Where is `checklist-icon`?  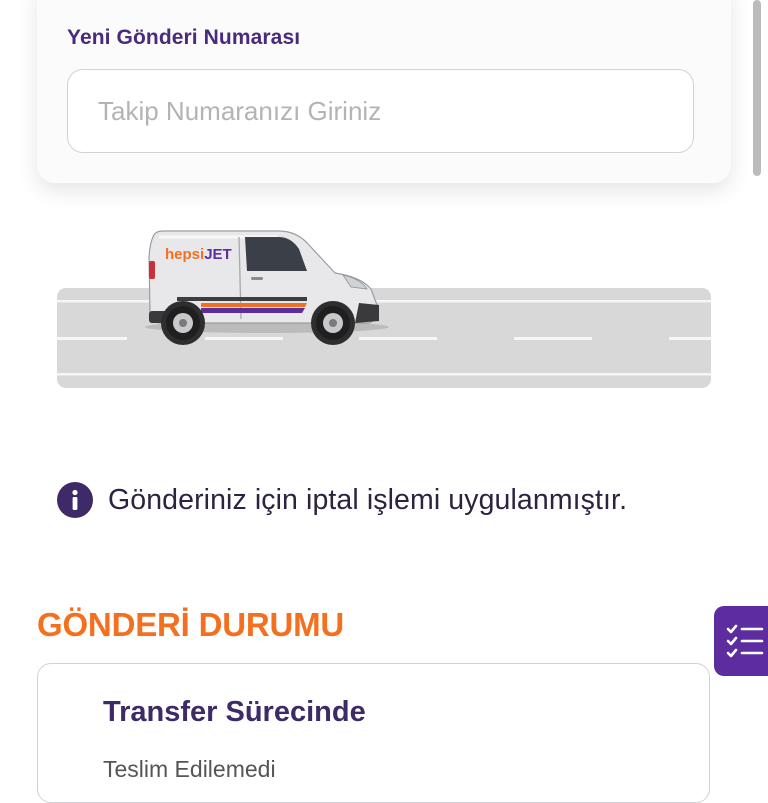 checklist-icon is located at coordinates (745, 641).